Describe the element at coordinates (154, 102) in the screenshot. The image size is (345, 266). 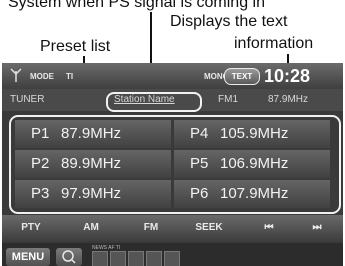
I see `station-name-highlight` at that location.